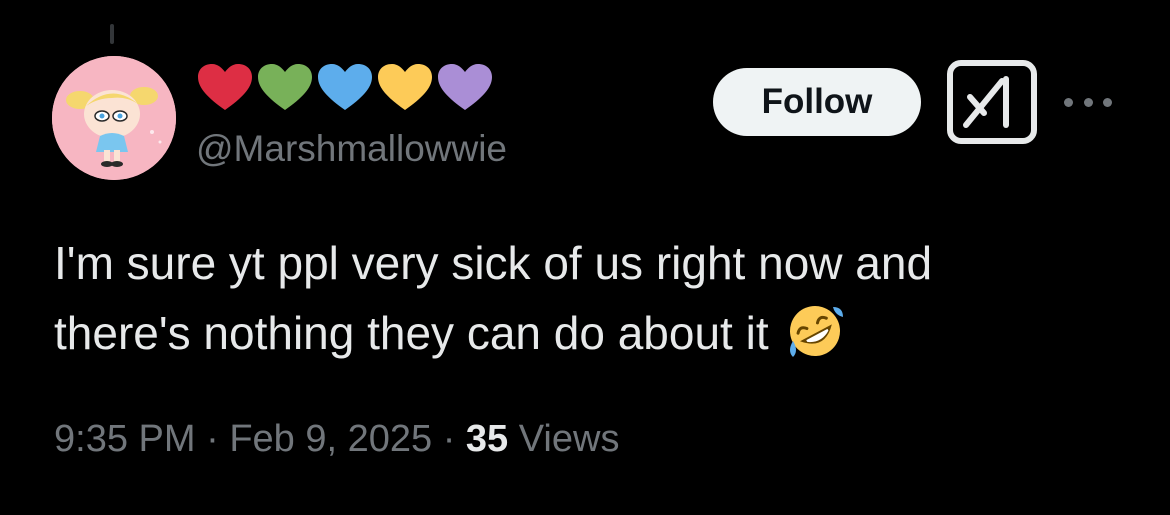 This screenshot has width=1170, height=515. Describe the element at coordinates (112, 34) in the screenshot. I see `thread-connector-line` at that location.